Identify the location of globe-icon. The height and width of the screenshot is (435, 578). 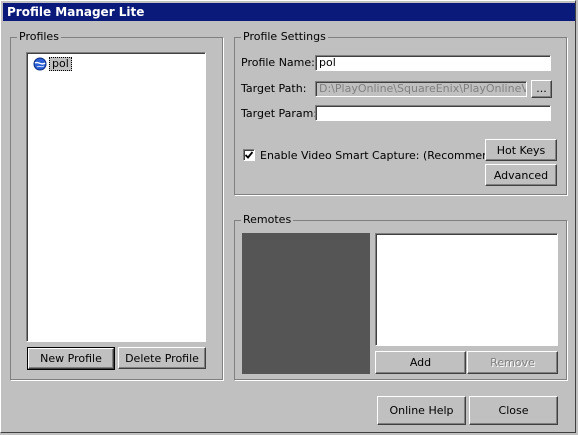
(40, 64).